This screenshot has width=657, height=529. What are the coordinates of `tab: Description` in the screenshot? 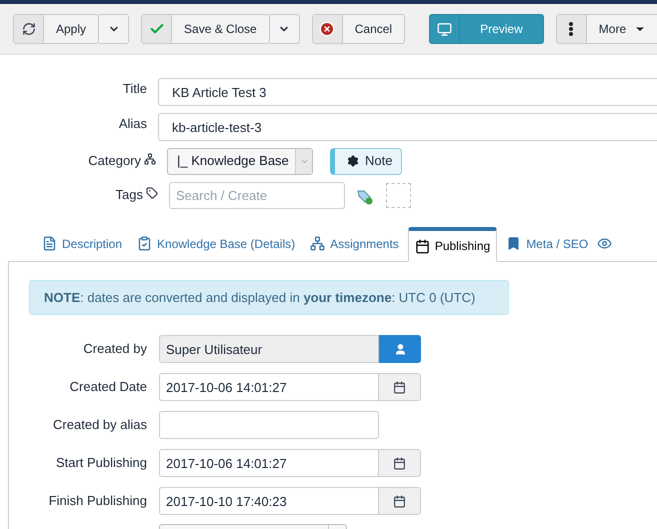 It's located at (82, 243).